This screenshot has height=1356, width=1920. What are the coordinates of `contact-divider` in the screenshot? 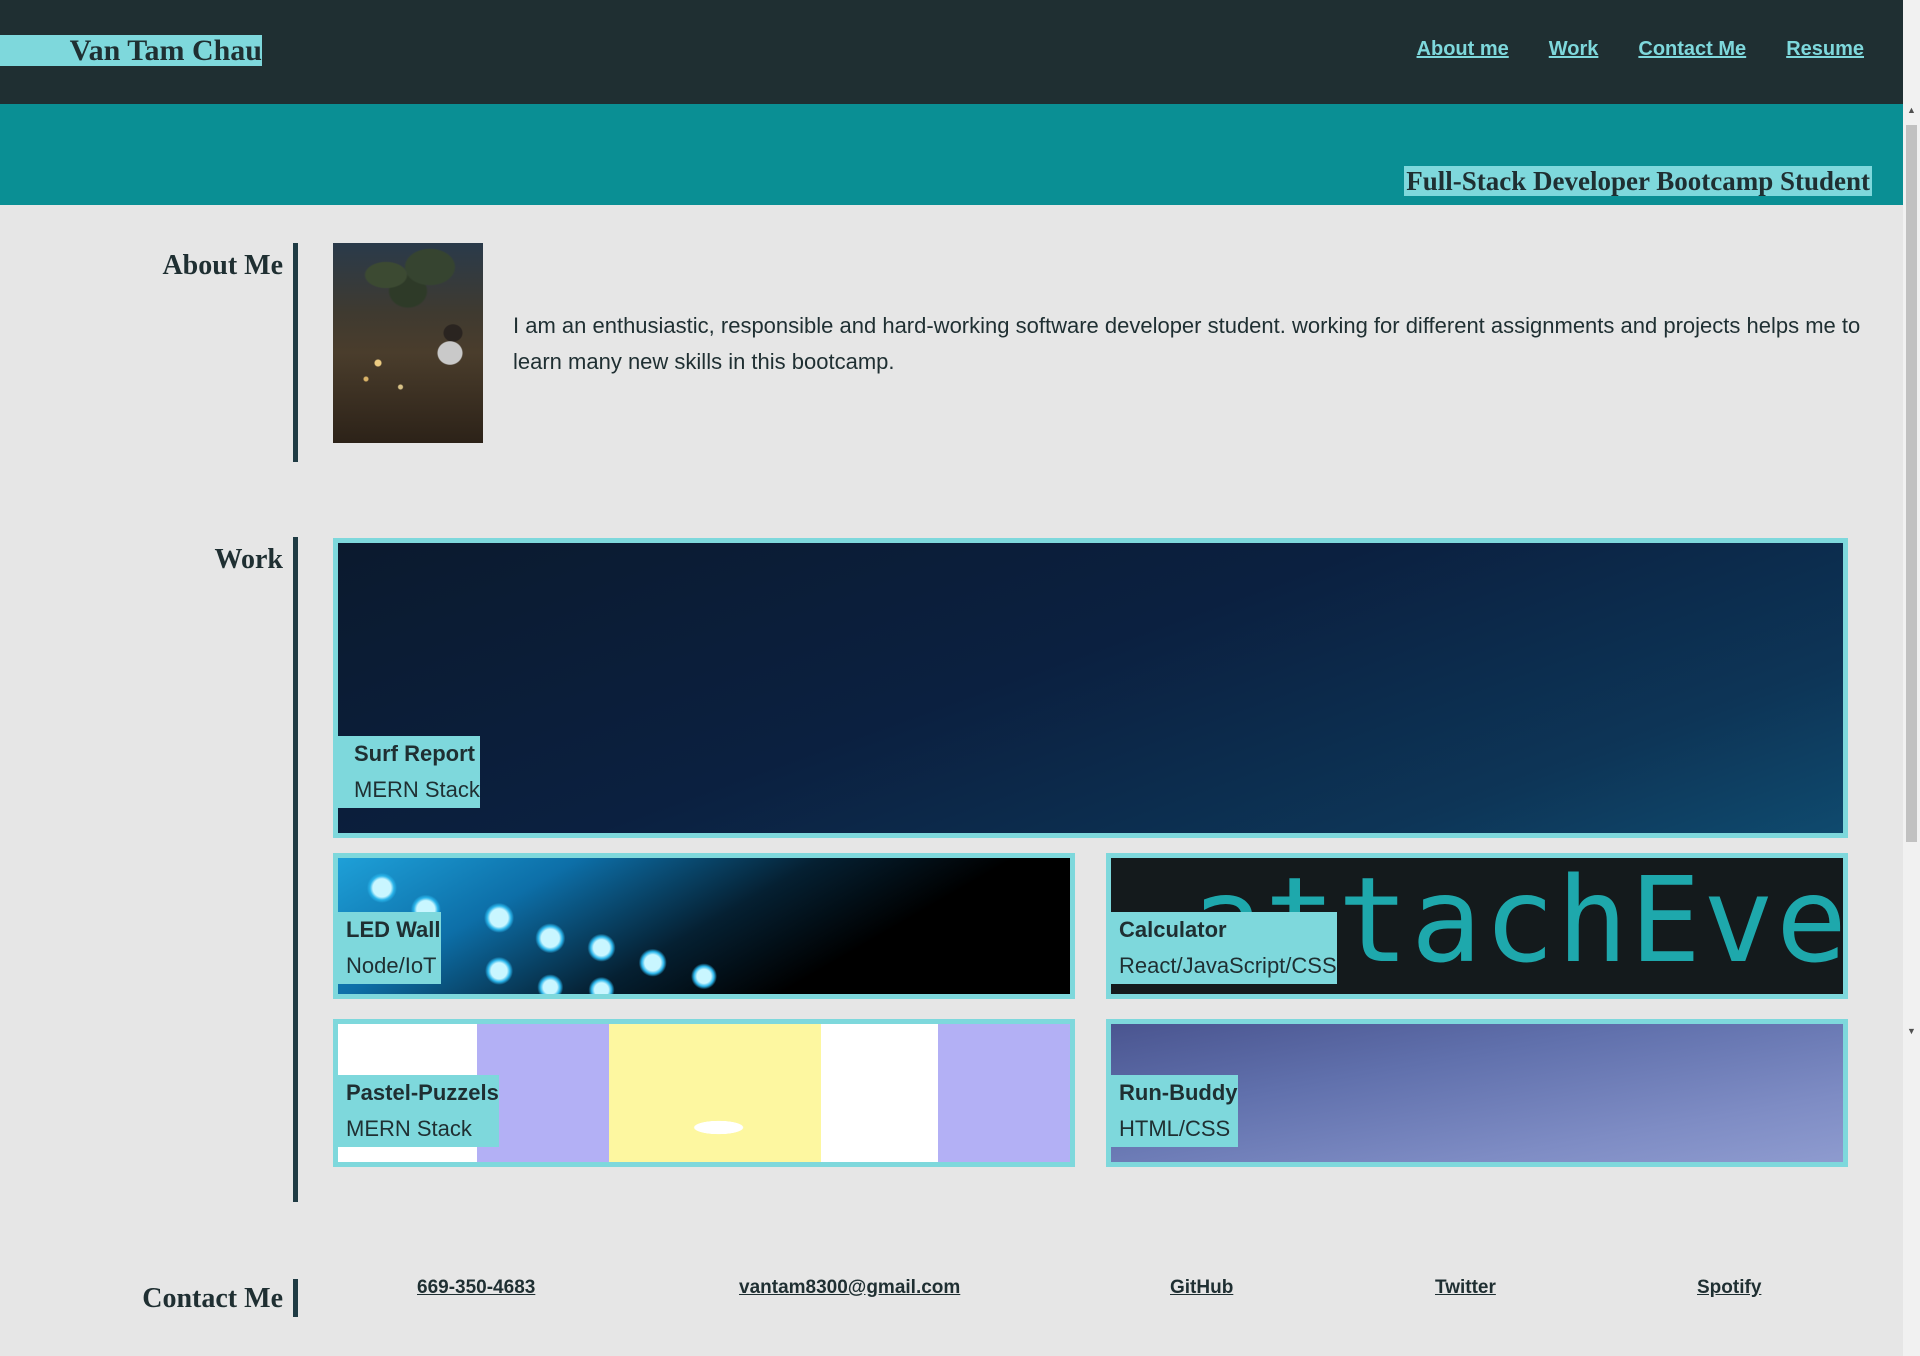 It's located at (295, 1298).